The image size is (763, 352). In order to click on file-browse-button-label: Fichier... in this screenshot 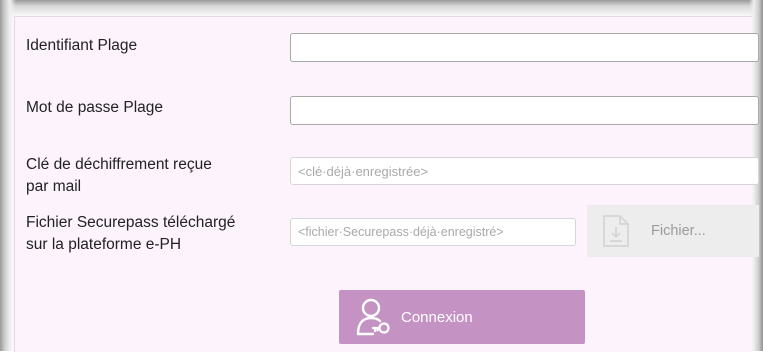, I will do `click(678, 231)`.